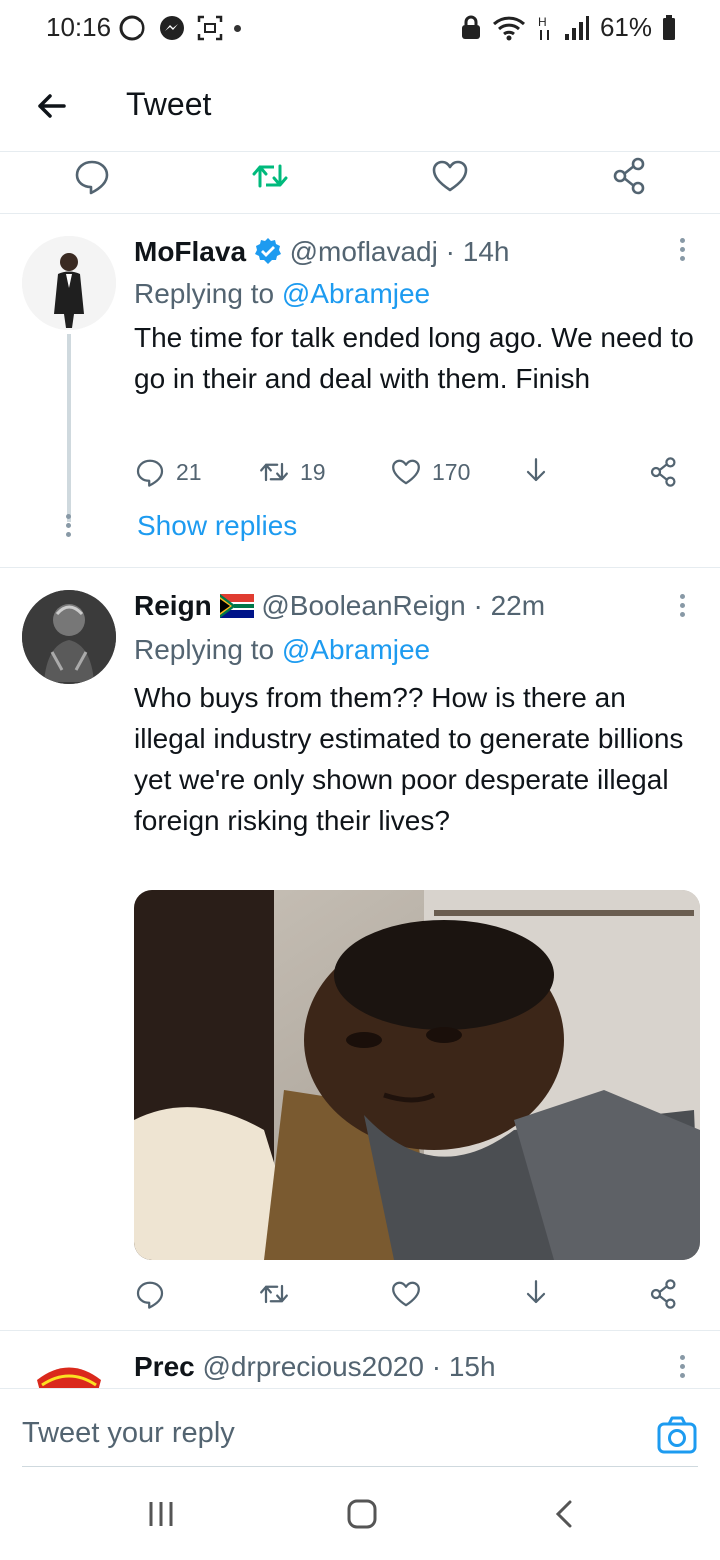  I want to click on signal-icon, so click(576, 27).